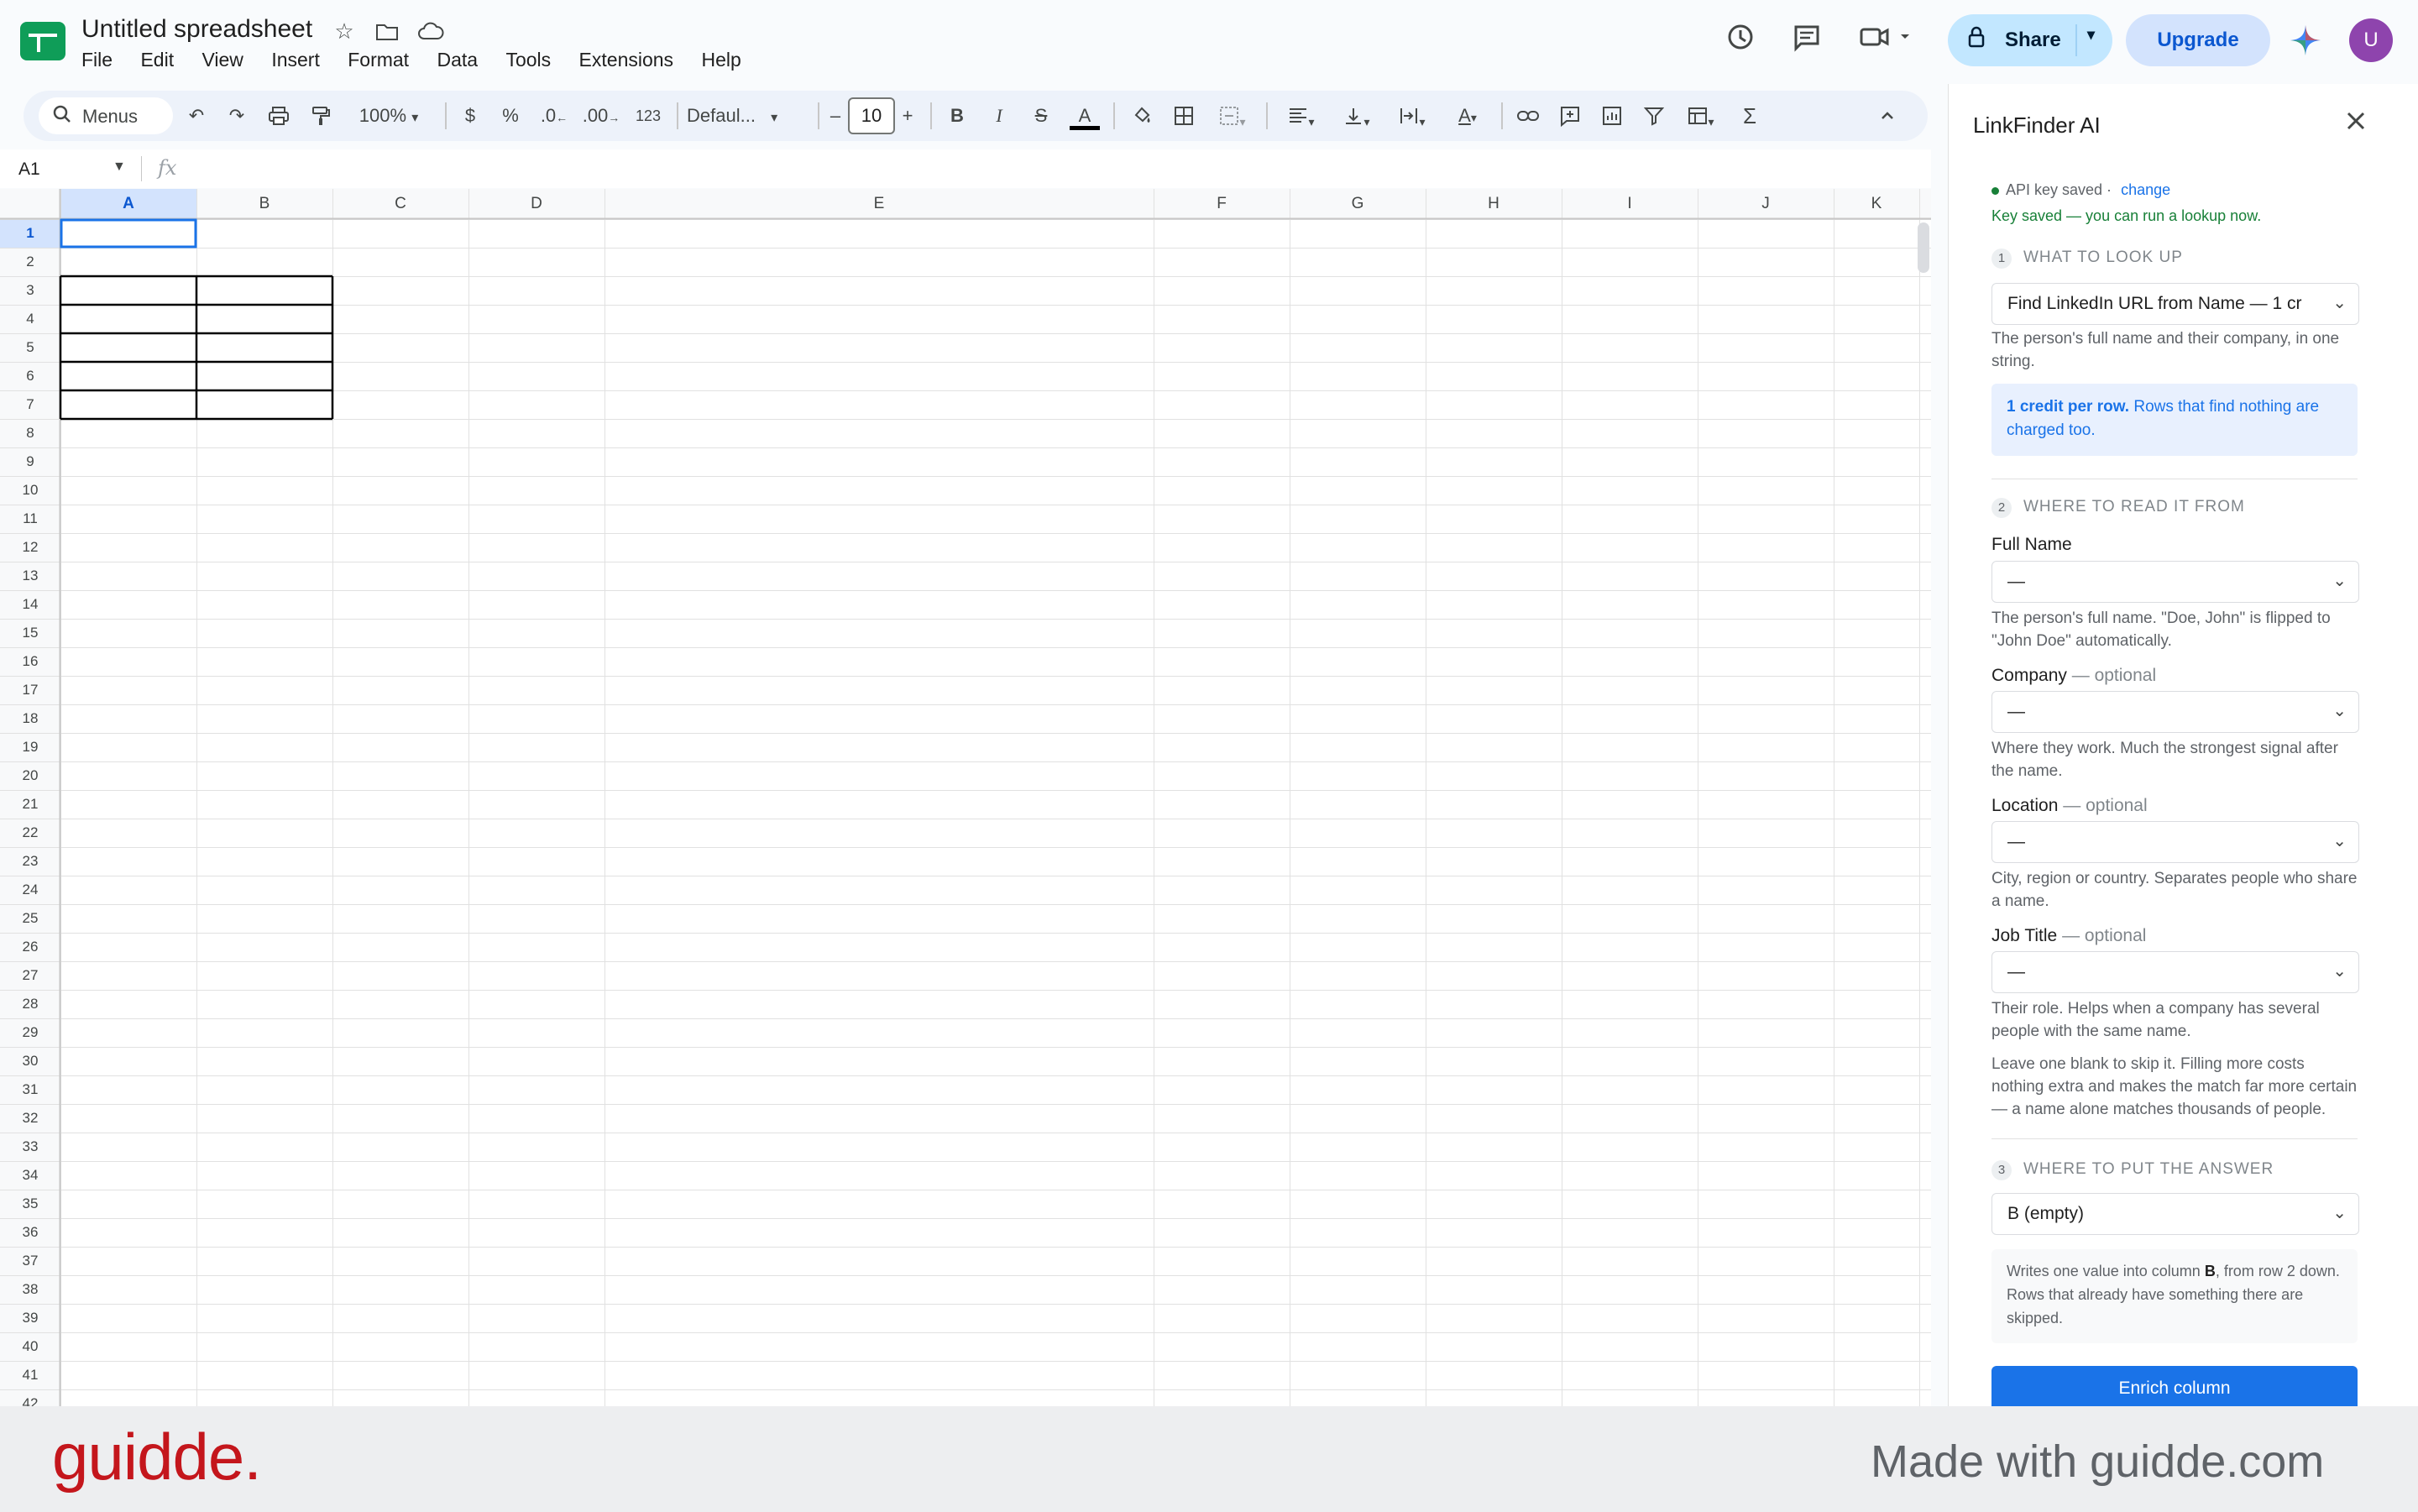 This screenshot has height=1512, width=2418. What do you see at coordinates (295, 60) in the screenshot?
I see `menu-insert: Insert` at bounding box center [295, 60].